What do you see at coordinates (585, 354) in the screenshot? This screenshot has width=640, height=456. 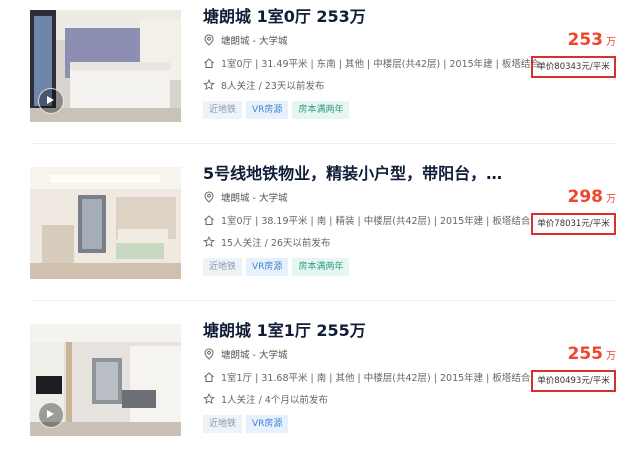 I see `total-price-number: 255` at bounding box center [585, 354].